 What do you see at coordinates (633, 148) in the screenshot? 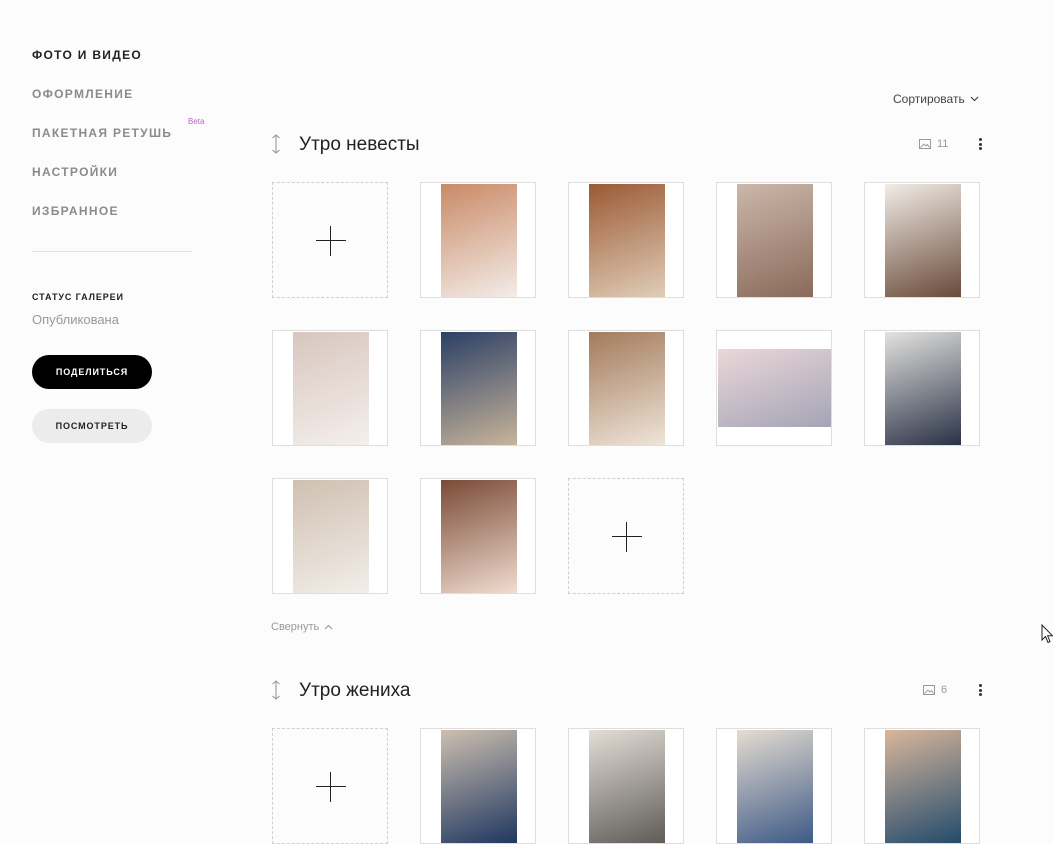
I see `section-header: Утро невесты 11` at bounding box center [633, 148].